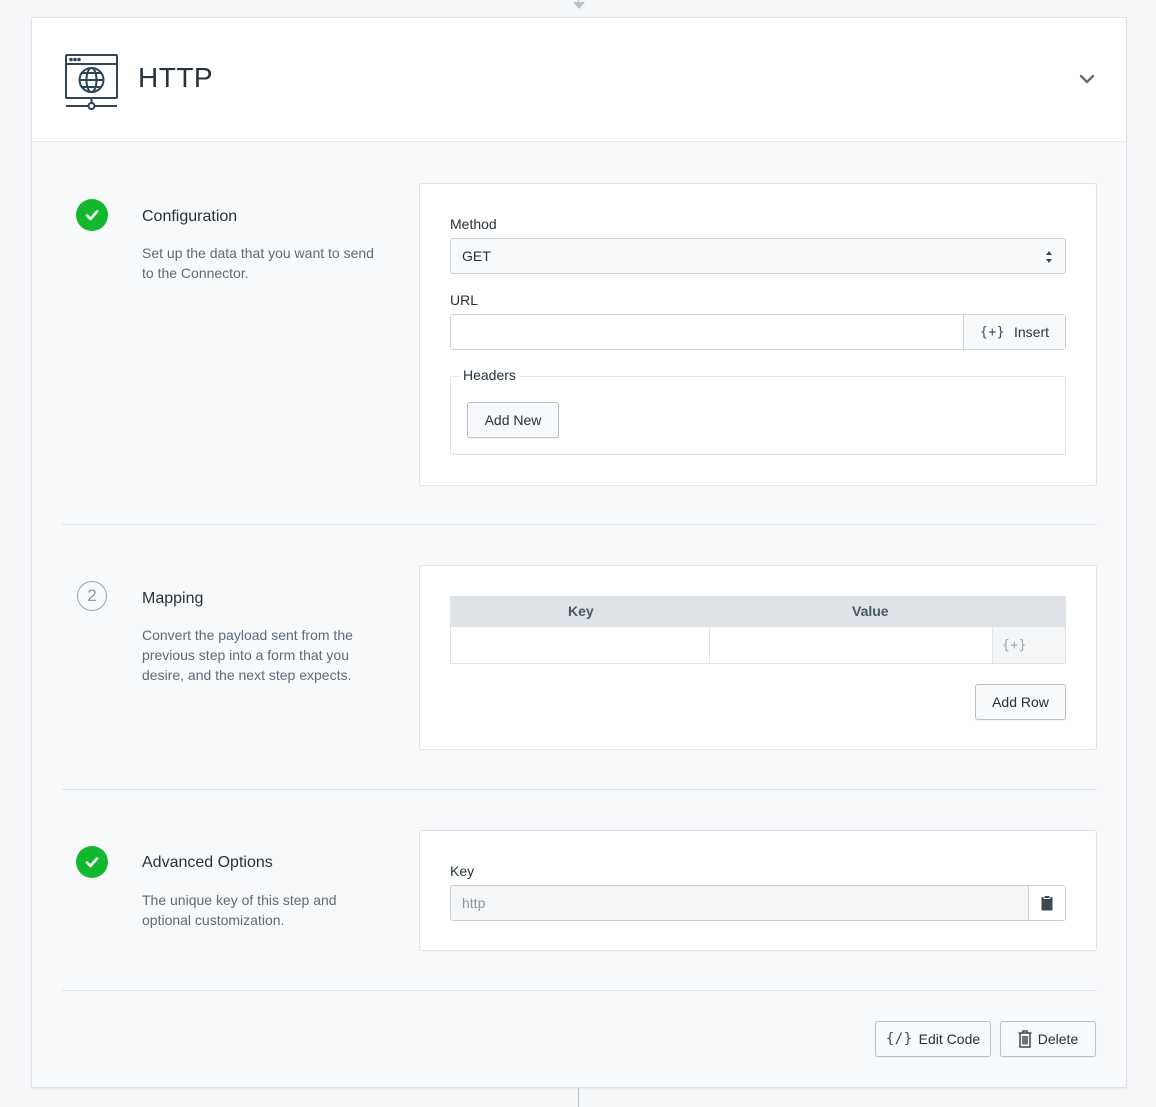  What do you see at coordinates (1029, 645) in the screenshot?
I see `mapping-insert-button: {+}` at bounding box center [1029, 645].